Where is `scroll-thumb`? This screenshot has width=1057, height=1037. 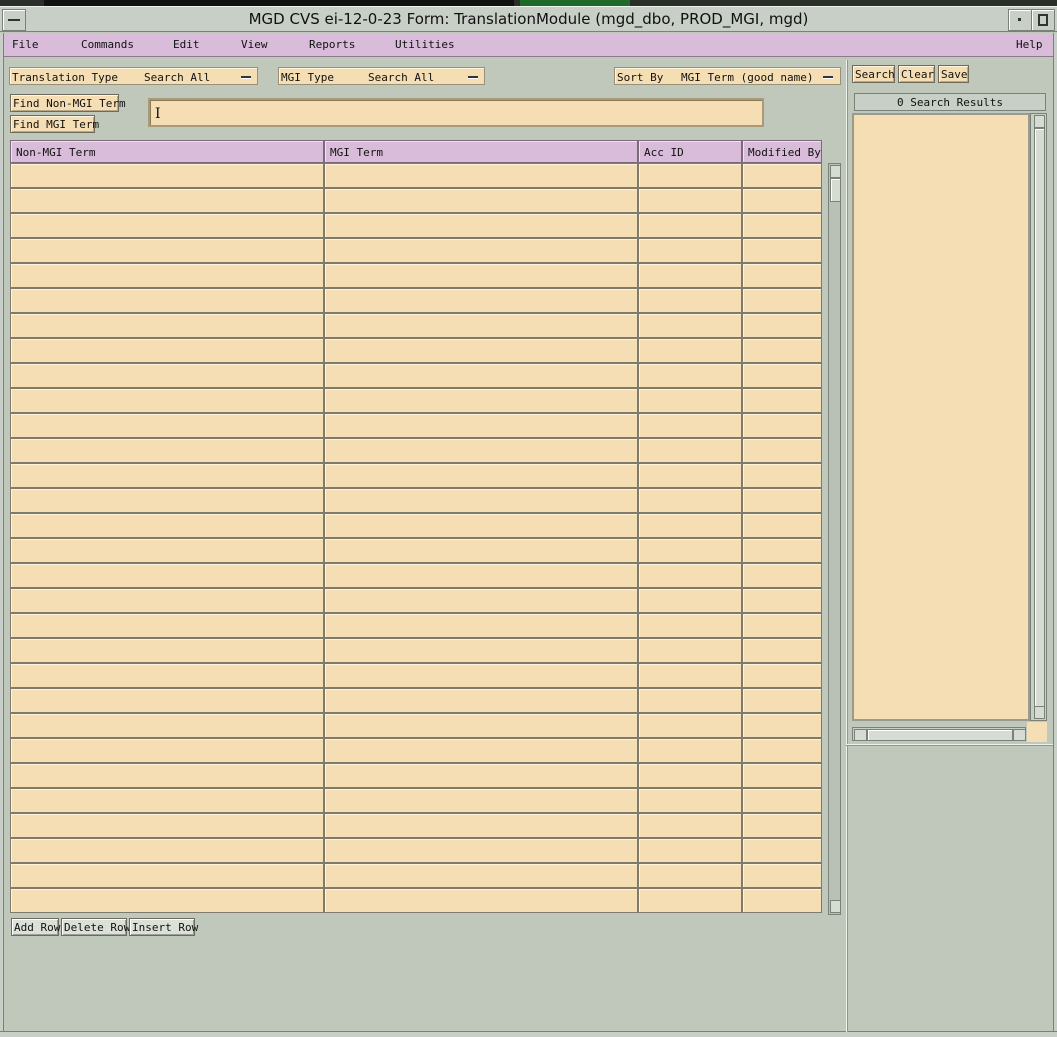
scroll-thumb is located at coordinates (835, 190).